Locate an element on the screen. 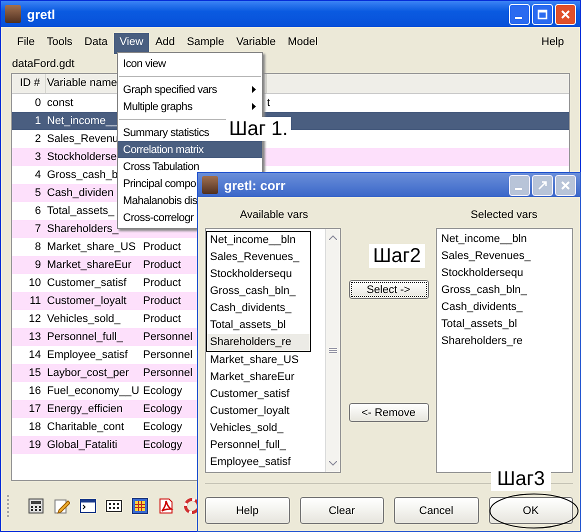 The width and height of the screenshot is (581, 532). table-cell-text: 2 is located at coordinates (38, 139).